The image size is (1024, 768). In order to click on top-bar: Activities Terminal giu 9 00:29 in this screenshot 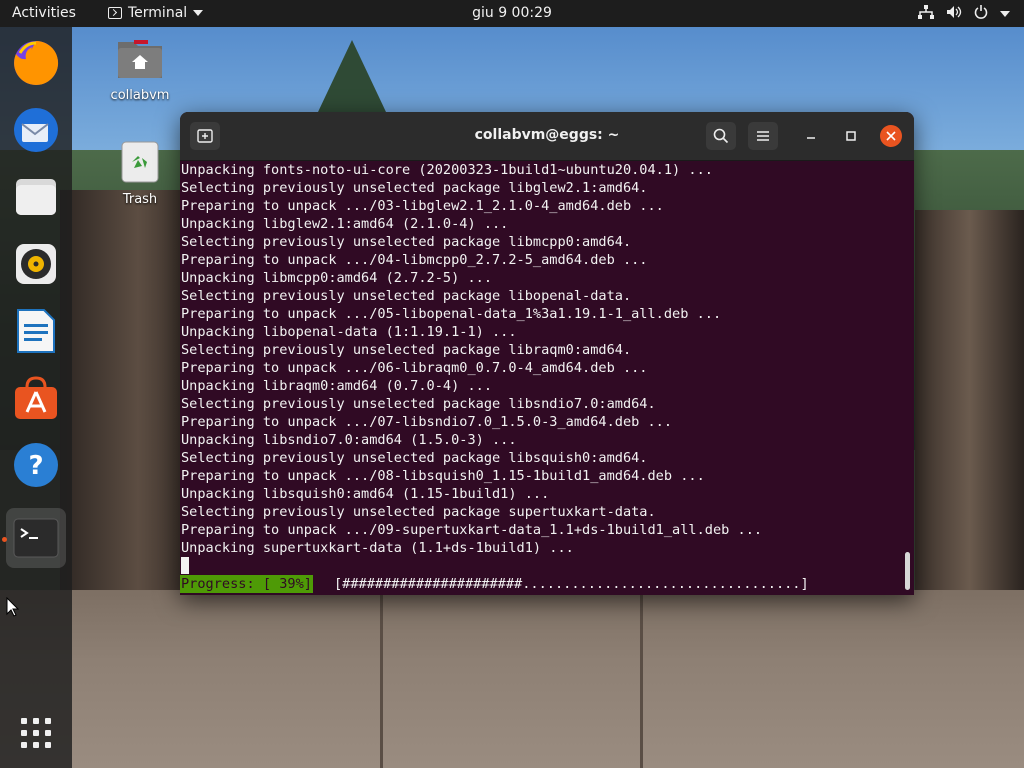, I will do `click(512, 13)`.